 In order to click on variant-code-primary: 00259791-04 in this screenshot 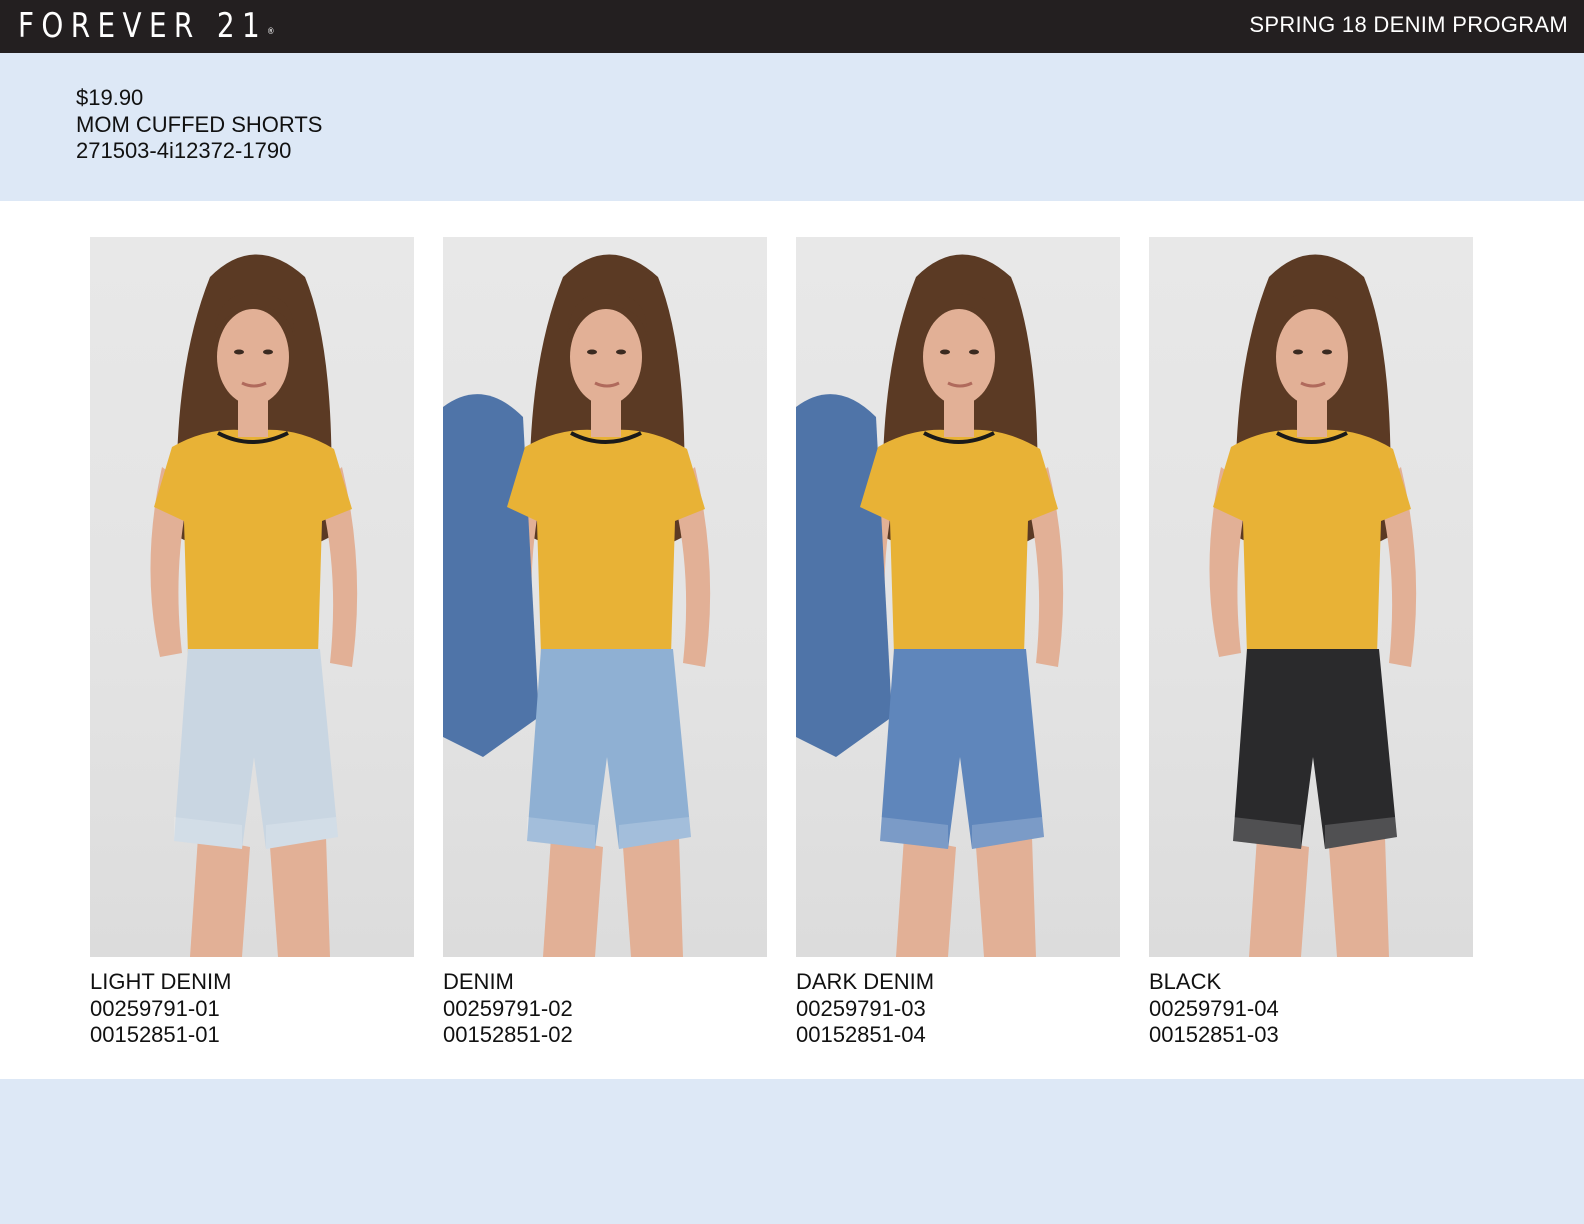, I will do `click(1214, 1008)`.